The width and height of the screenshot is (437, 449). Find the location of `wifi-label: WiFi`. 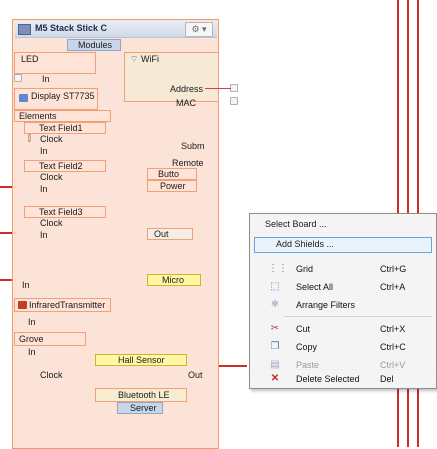

wifi-label: WiFi is located at coordinates (150, 59).